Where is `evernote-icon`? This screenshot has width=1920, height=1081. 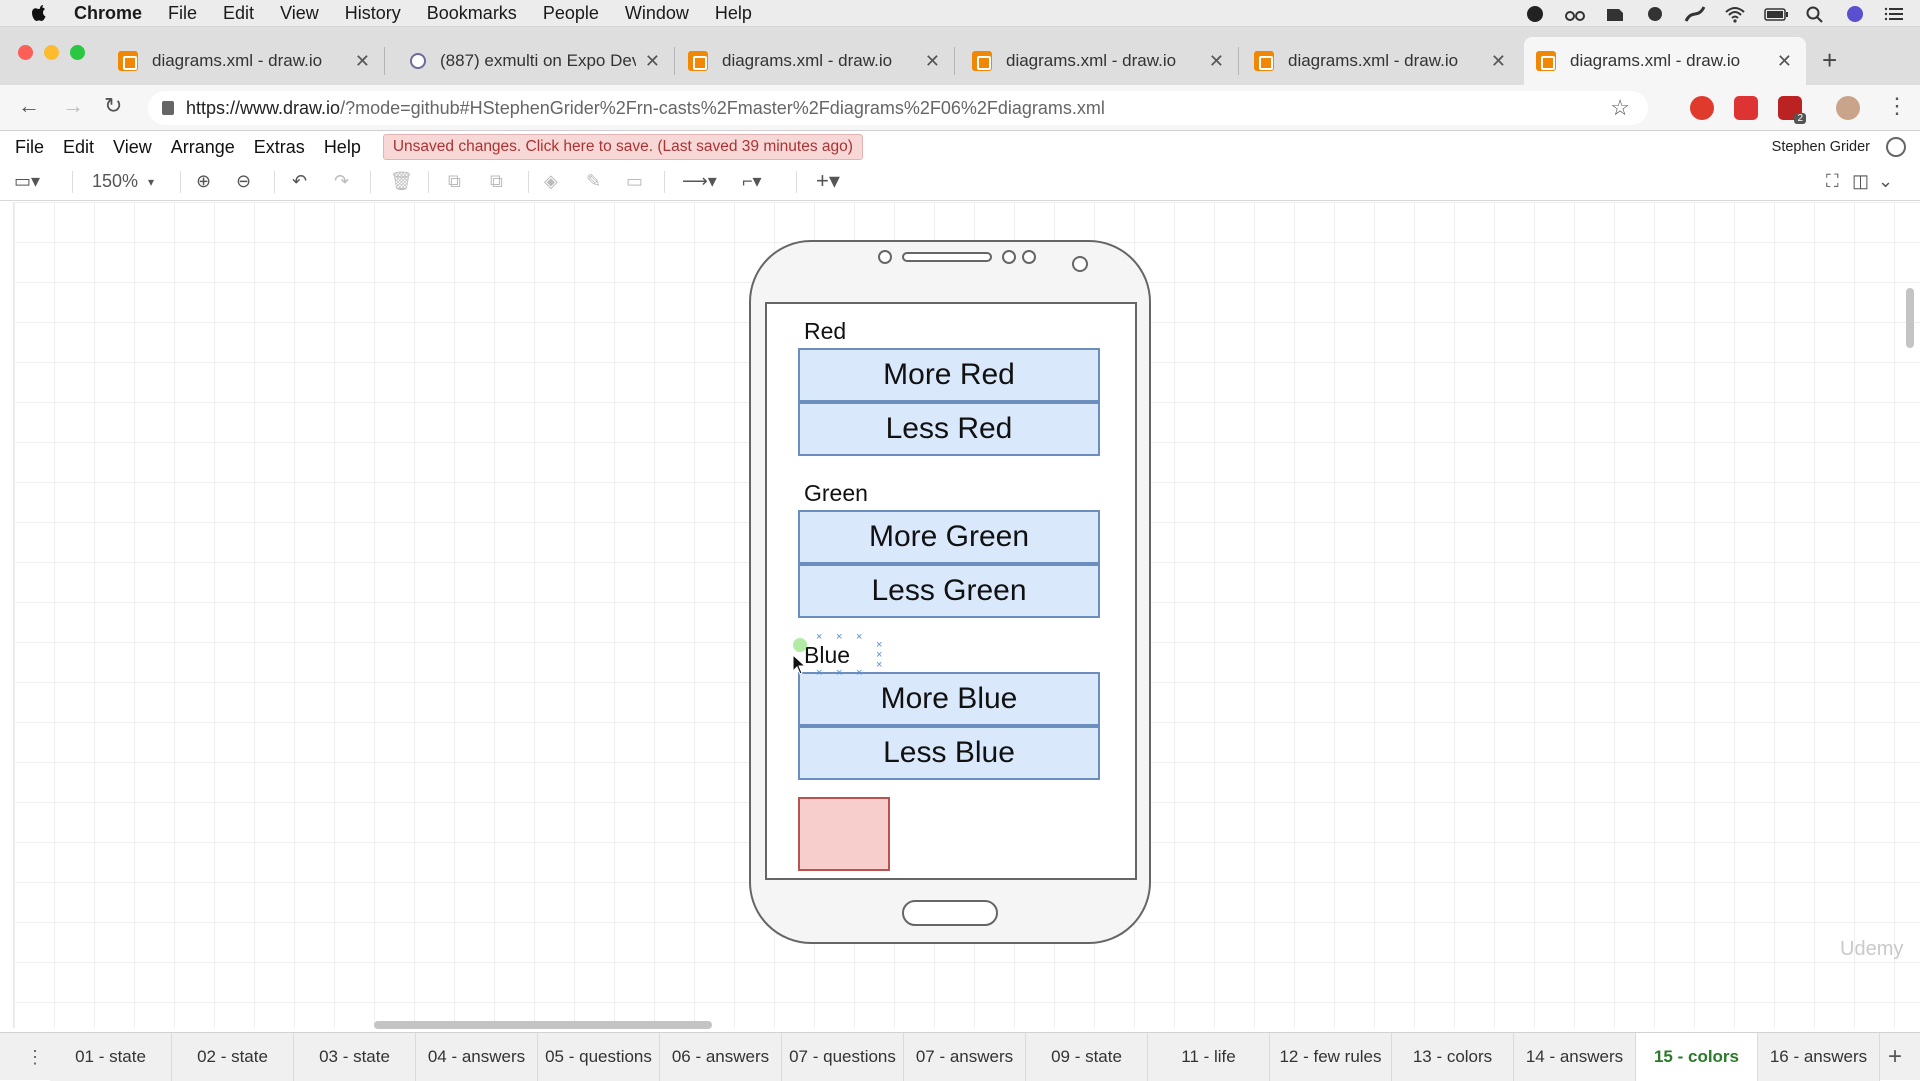 evernote-icon is located at coordinates (1615, 14).